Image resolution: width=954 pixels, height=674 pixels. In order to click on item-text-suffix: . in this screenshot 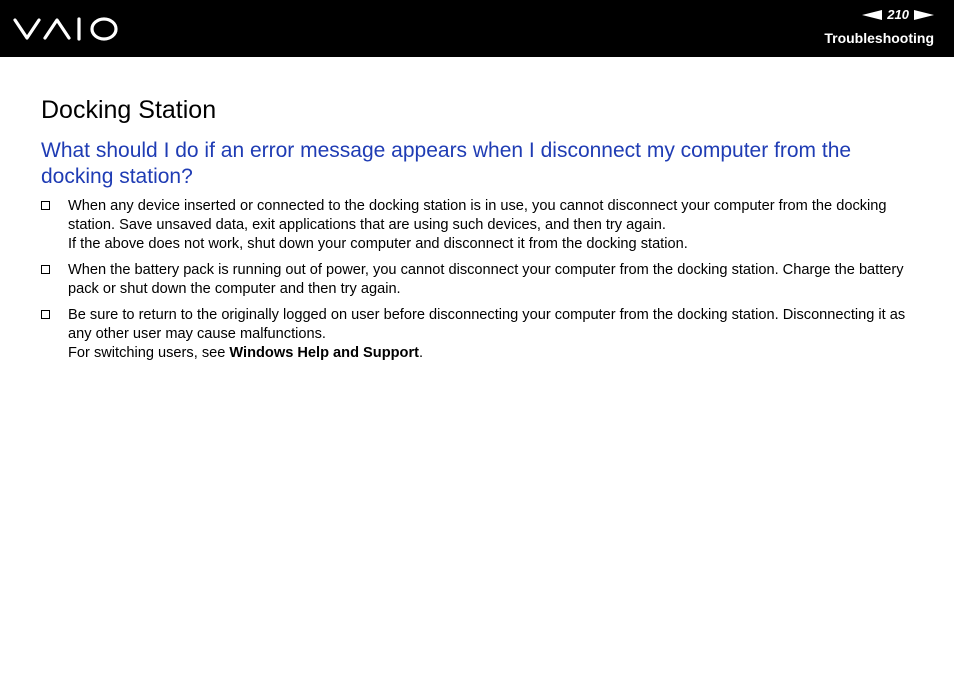, I will do `click(421, 353)`.